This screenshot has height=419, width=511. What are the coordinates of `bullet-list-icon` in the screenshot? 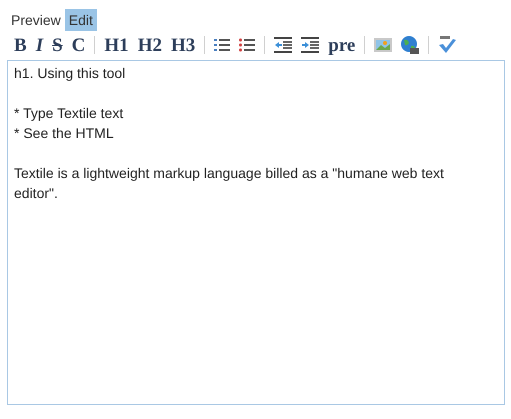 It's located at (247, 45).